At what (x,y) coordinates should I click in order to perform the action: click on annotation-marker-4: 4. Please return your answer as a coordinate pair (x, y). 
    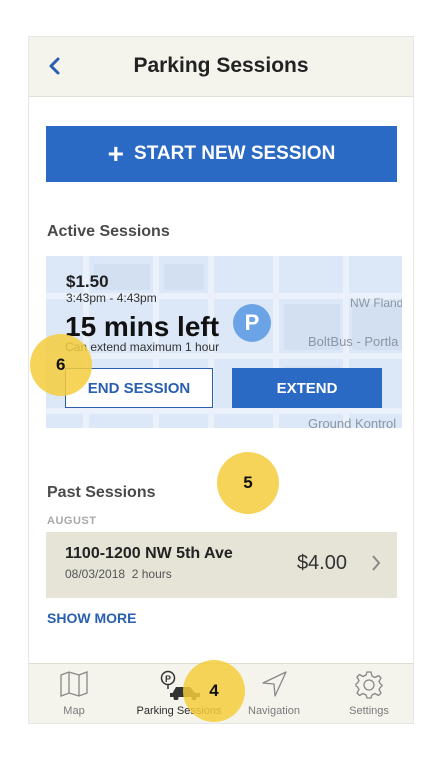
    Looking at the image, I should click on (214, 691).